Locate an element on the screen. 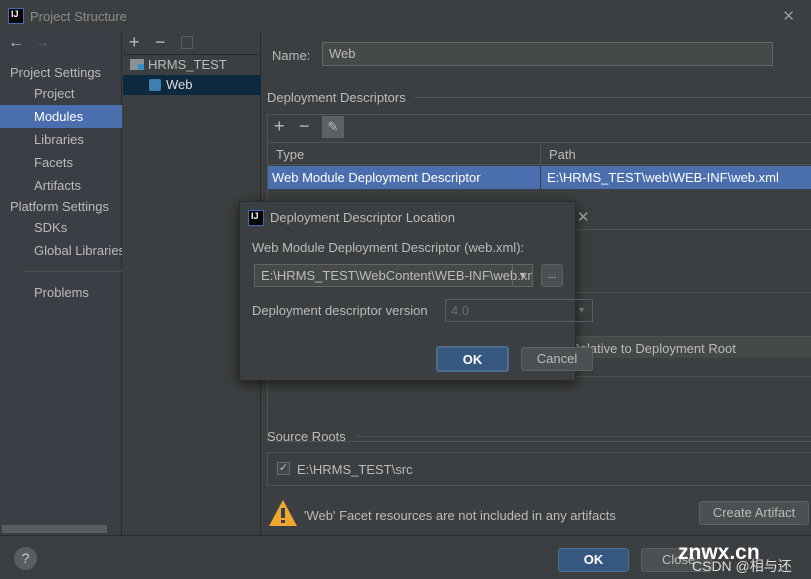 This screenshot has height=579, width=811. remove-descriptor-icon: − is located at coordinates (304, 126).